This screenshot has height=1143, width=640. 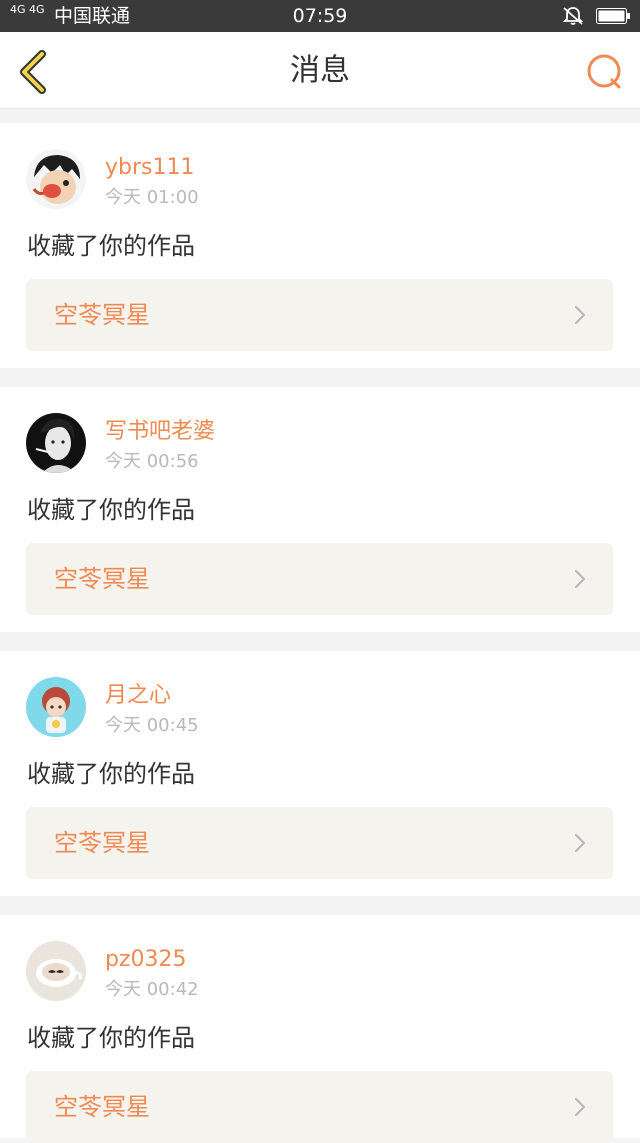 What do you see at coordinates (138, 696) in the screenshot?
I see `user-name: 月之心` at bounding box center [138, 696].